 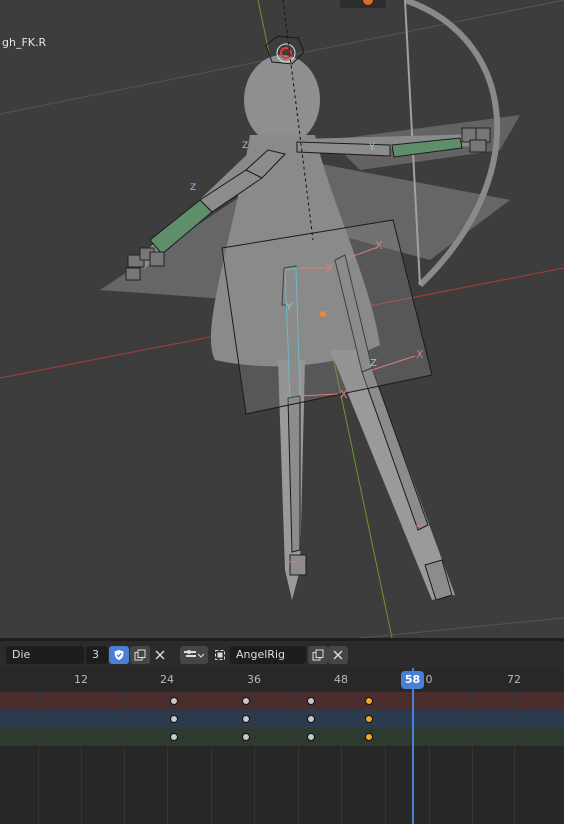 What do you see at coordinates (298, 565) in the screenshot?
I see `bone-foot-l` at bounding box center [298, 565].